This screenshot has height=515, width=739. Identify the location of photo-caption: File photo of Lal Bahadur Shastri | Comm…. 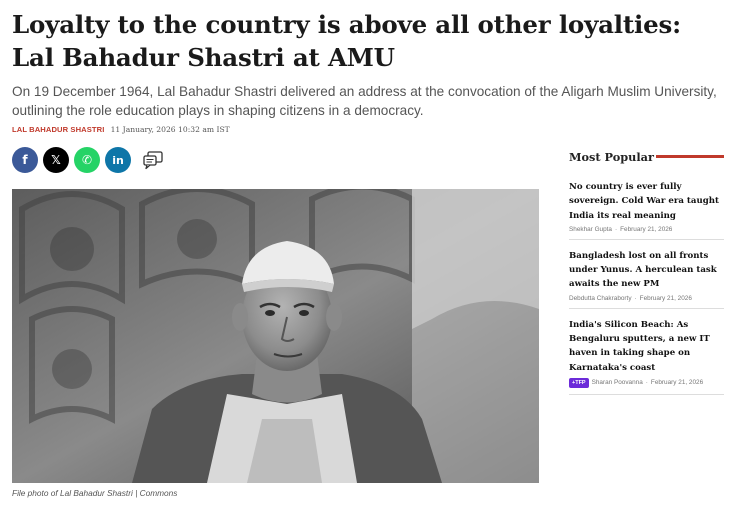
(95, 493).